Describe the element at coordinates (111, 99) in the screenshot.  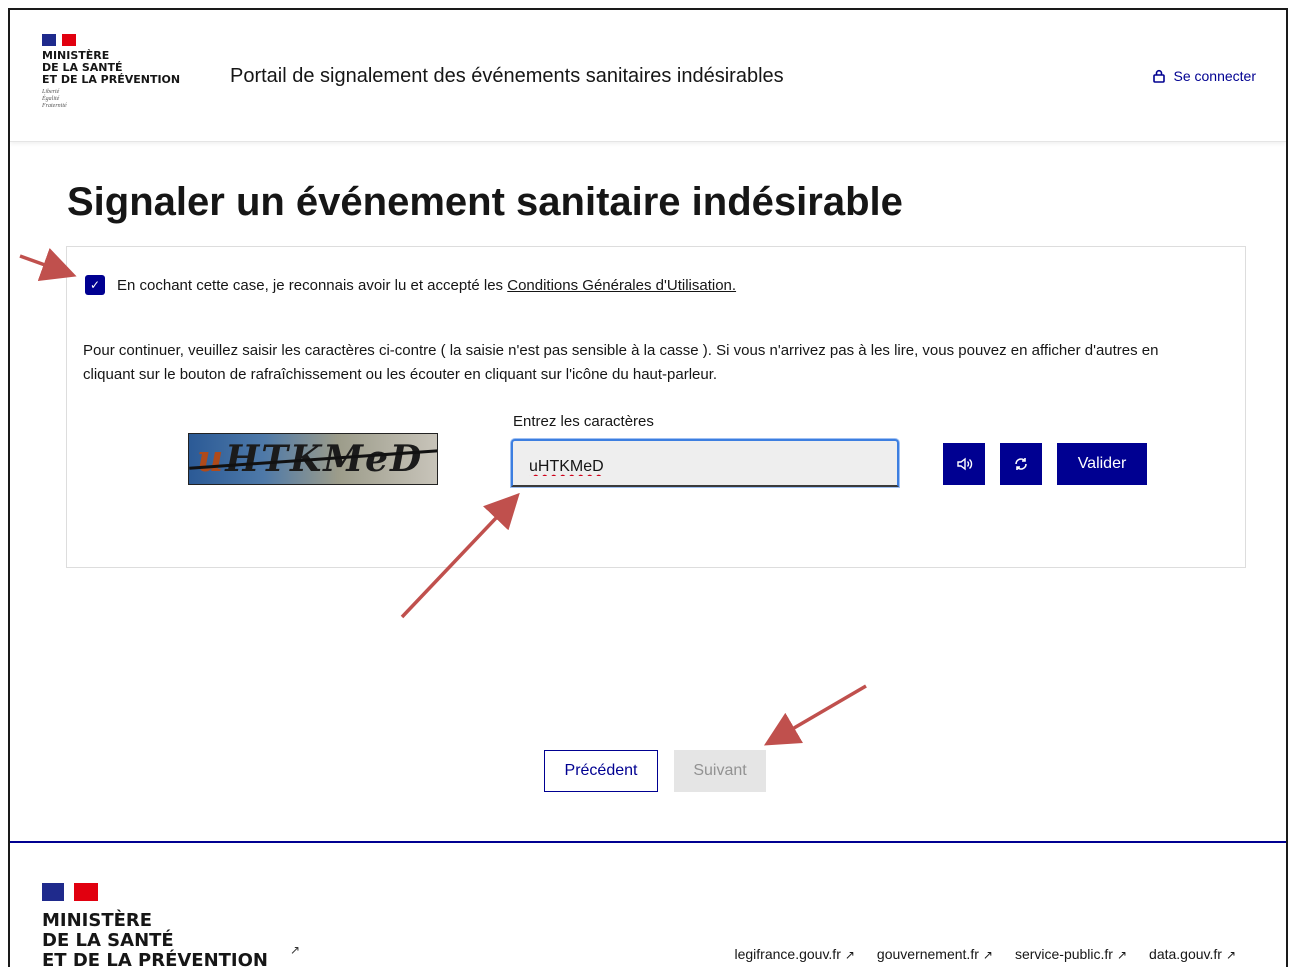
I see `republic-motto: Liberté Égalité Fraternité` at that location.